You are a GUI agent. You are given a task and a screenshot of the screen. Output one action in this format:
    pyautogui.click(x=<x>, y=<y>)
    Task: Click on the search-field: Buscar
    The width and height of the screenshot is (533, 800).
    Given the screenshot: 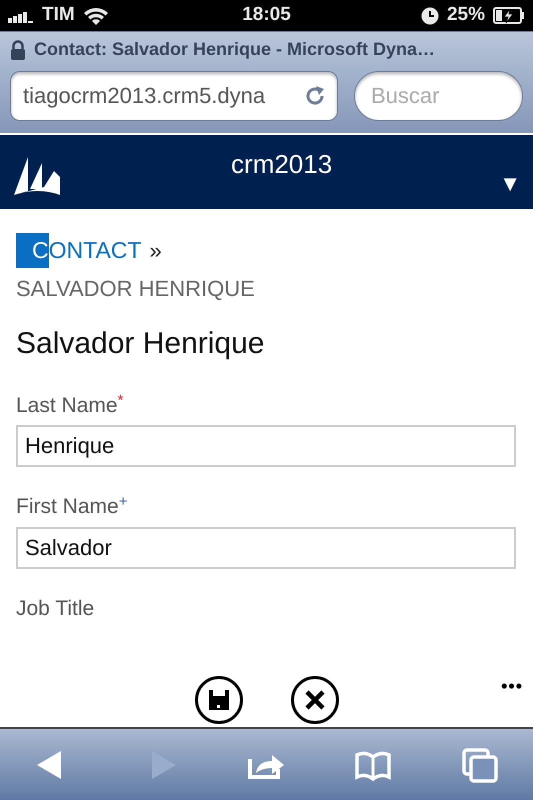 What is the action you would take?
    pyautogui.click(x=438, y=96)
    